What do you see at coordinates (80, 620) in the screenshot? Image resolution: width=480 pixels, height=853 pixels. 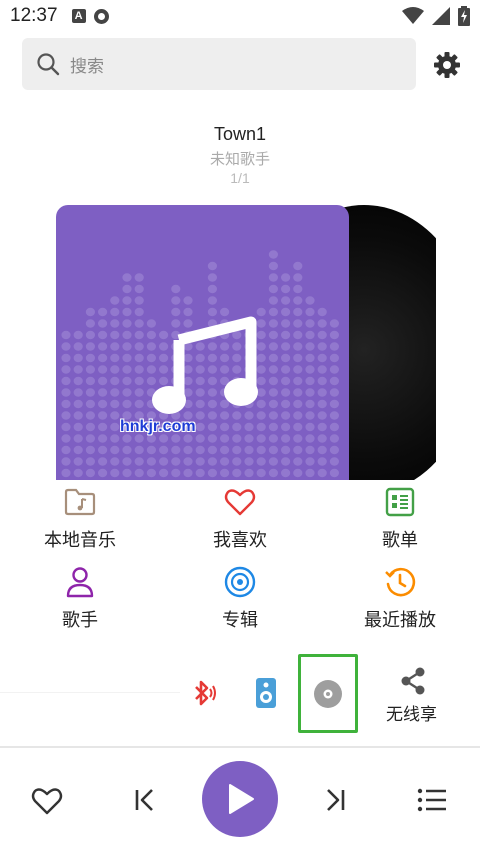 I see `menu-label: 歌手` at bounding box center [80, 620].